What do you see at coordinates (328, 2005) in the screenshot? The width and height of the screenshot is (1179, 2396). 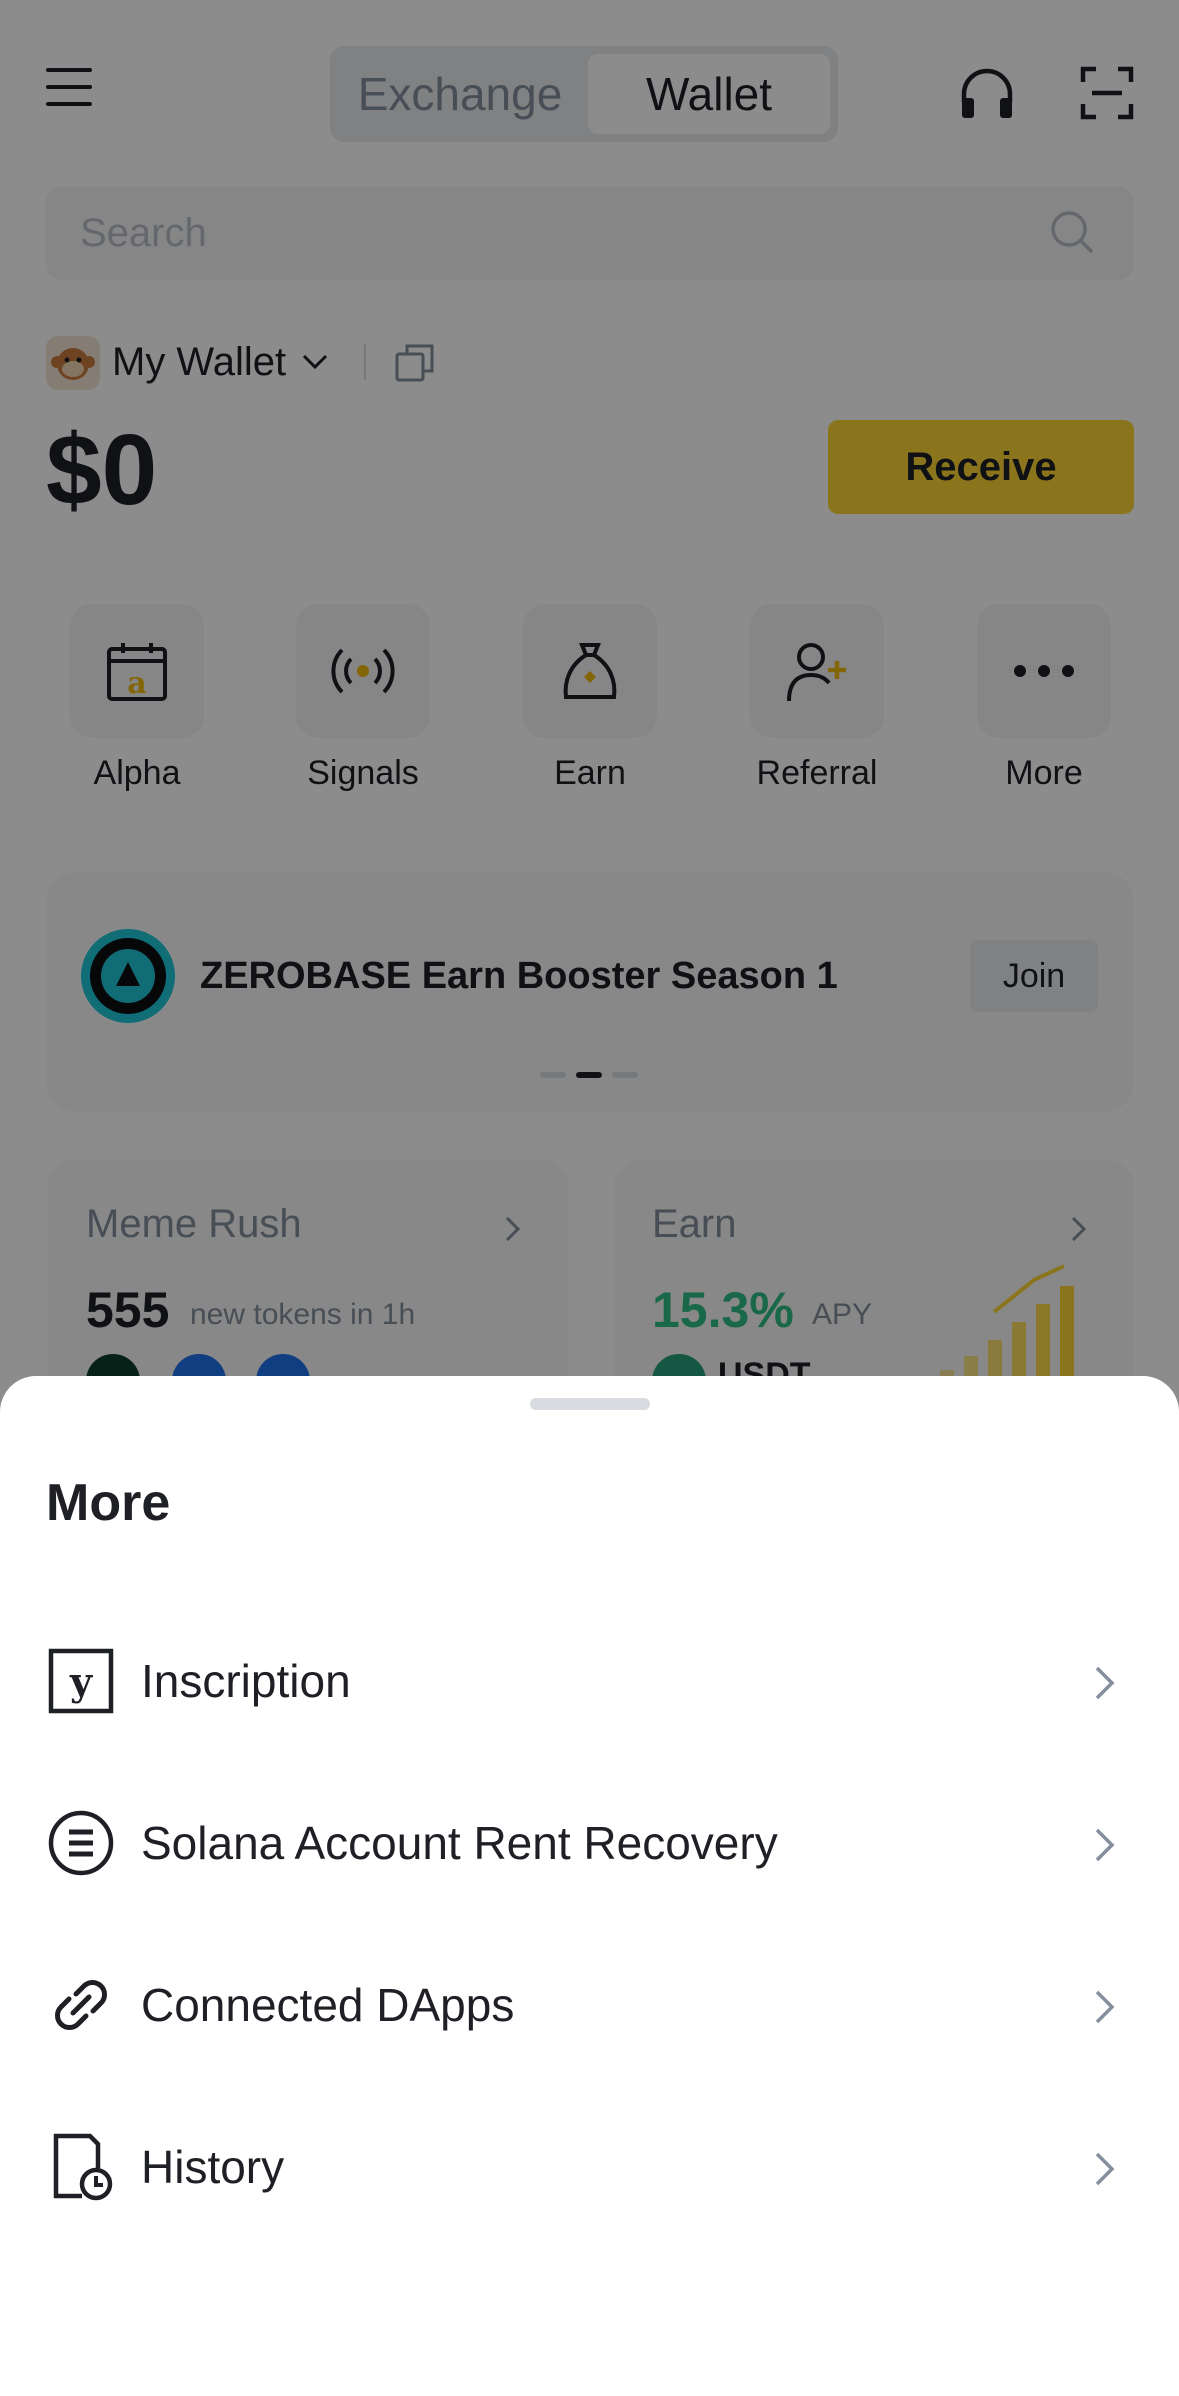 I see `sheet-item-label: Connected DApps` at bounding box center [328, 2005].